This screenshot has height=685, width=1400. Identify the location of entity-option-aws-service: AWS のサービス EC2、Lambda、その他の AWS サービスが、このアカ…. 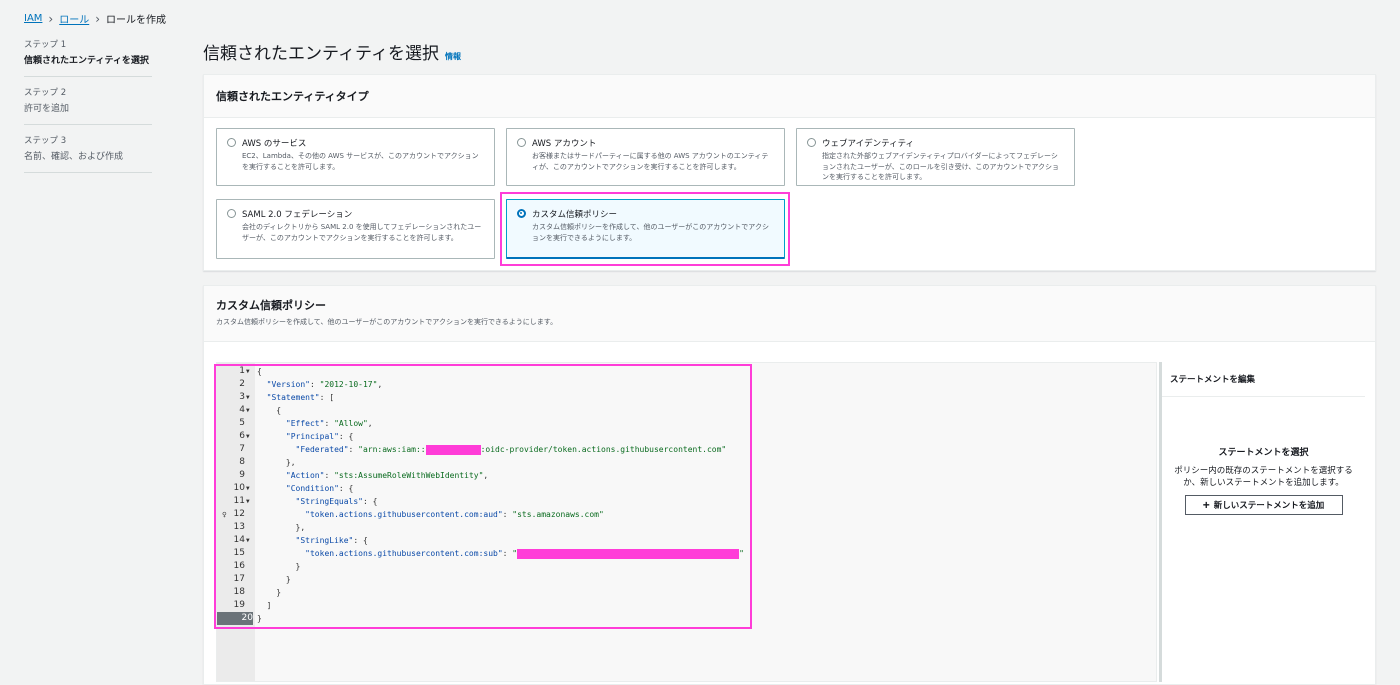
(355, 157).